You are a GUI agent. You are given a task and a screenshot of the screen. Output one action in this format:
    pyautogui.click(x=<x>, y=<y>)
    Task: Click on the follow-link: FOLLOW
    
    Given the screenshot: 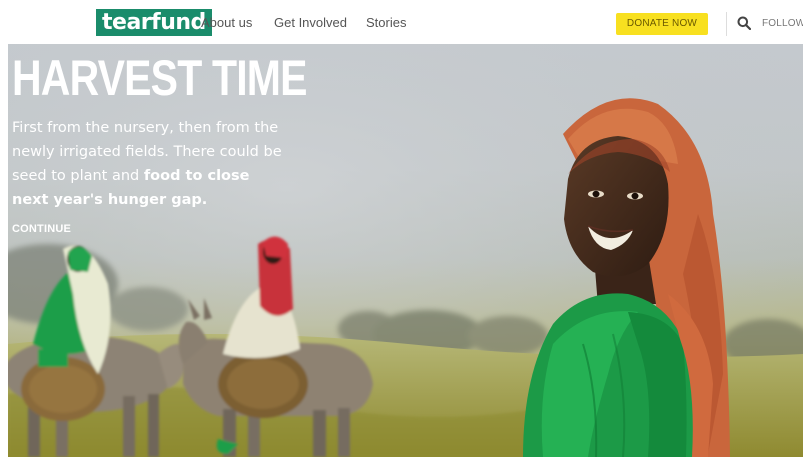 What is the action you would take?
    pyautogui.click(x=782, y=23)
    